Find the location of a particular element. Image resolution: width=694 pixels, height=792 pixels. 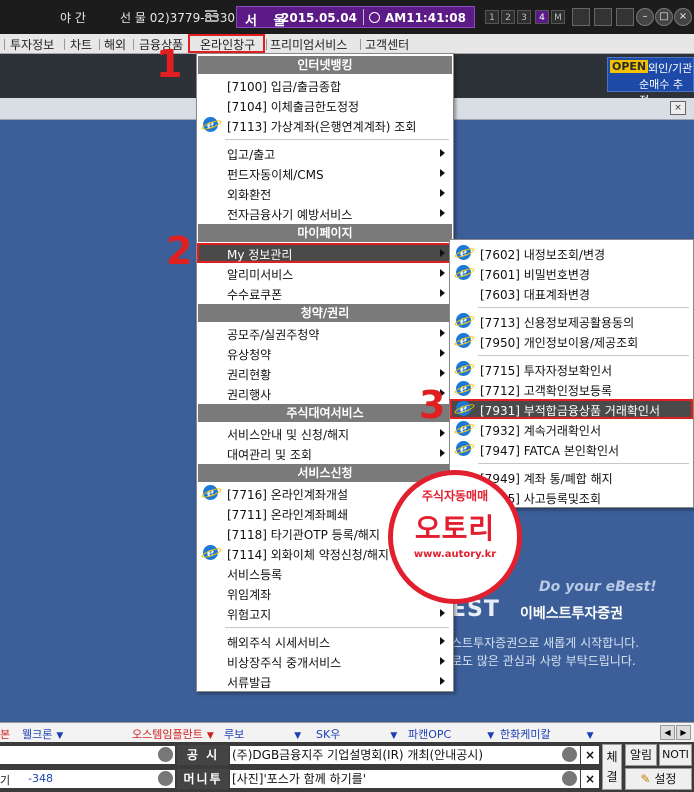

menu-header-service-application: 서비스신청 is located at coordinates (325, 473).